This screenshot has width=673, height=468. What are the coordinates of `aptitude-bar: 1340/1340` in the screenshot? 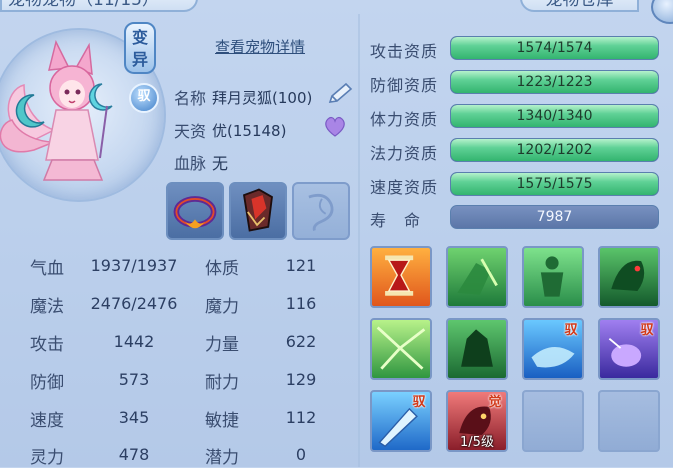 It's located at (554, 116).